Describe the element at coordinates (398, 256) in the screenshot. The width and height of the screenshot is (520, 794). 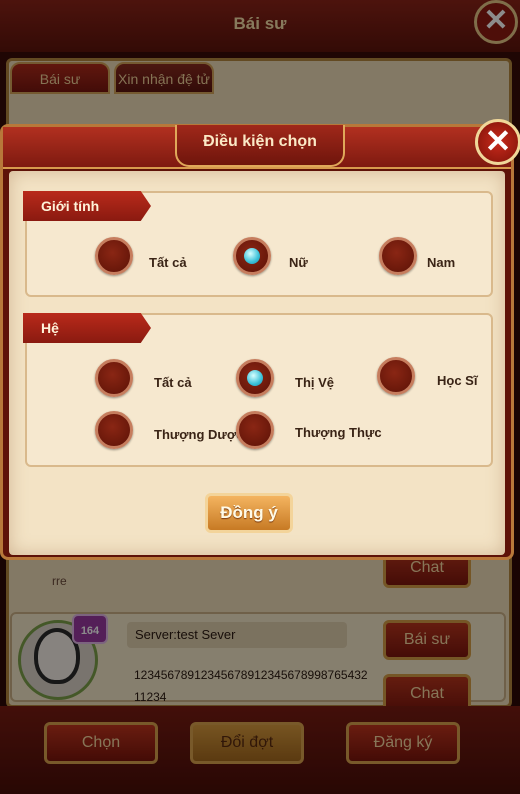
I see `gender-radio-male` at that location.